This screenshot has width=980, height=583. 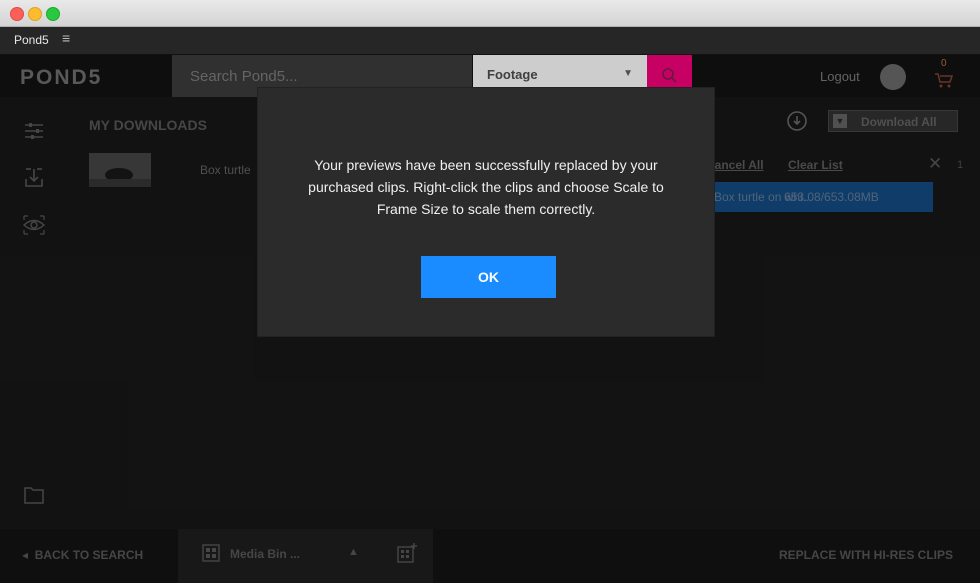 What do you see at coordinates (35, 14) in the screenshot?
I see `minimize-window-button` at bounding box center [35, 14].